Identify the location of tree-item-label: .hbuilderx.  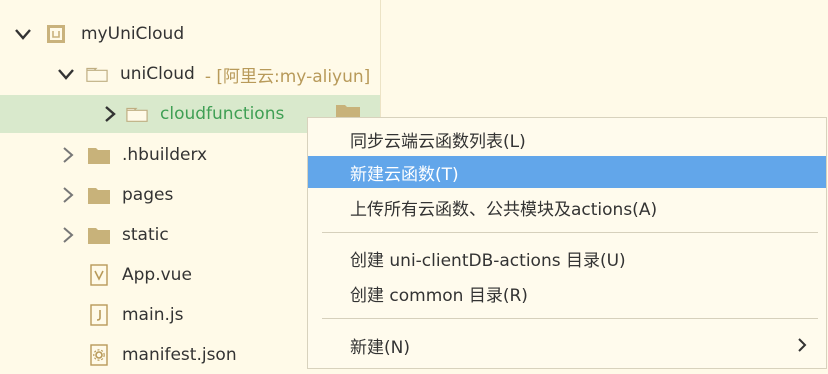
(165, 155).